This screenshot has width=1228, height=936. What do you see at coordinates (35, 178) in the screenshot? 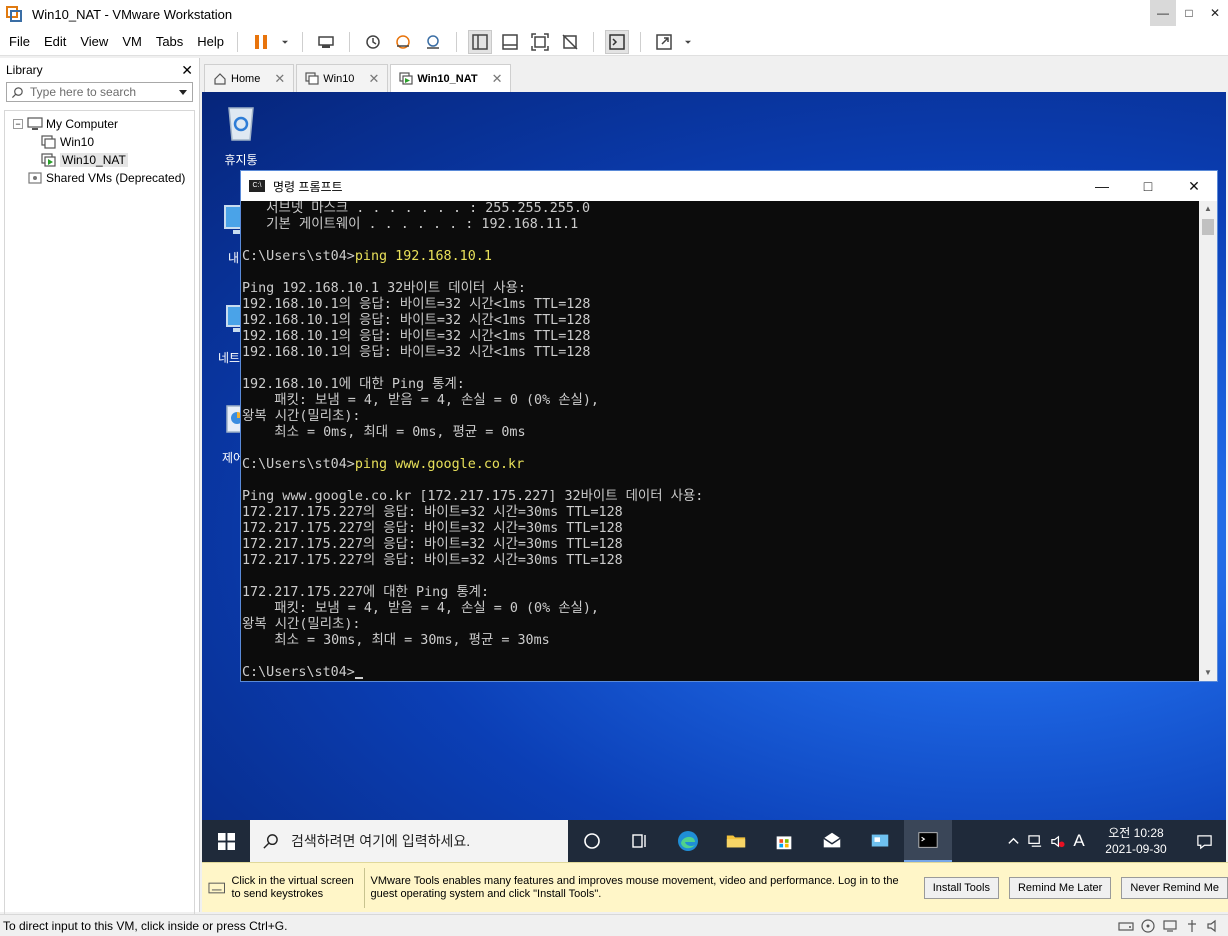
I see `shared-vms-icon` at bounding box center [35, 178].